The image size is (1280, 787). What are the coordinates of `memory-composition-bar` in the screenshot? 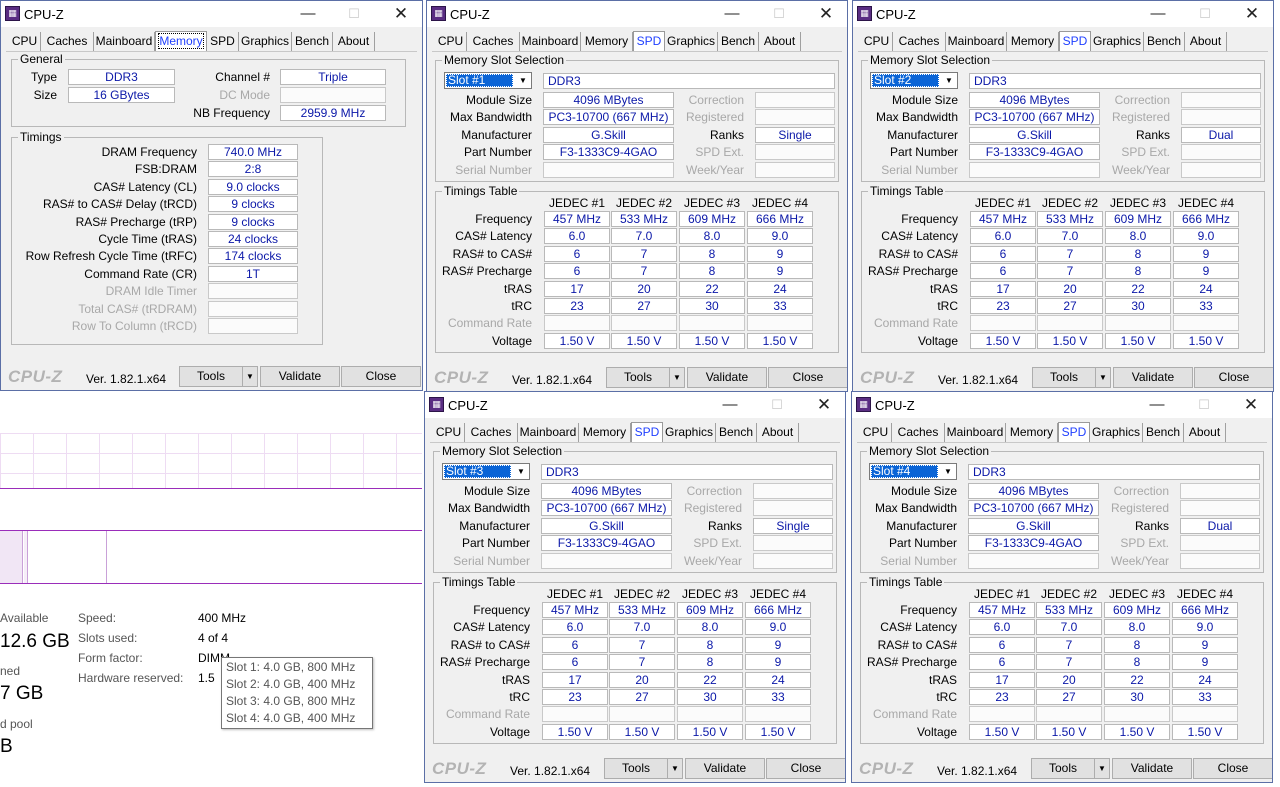 It's located at (211, 557).